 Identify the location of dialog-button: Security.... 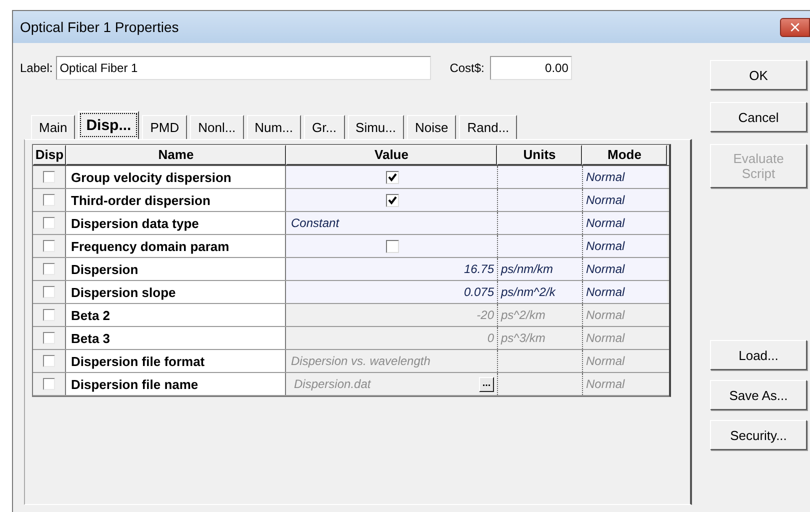
(758, 435).